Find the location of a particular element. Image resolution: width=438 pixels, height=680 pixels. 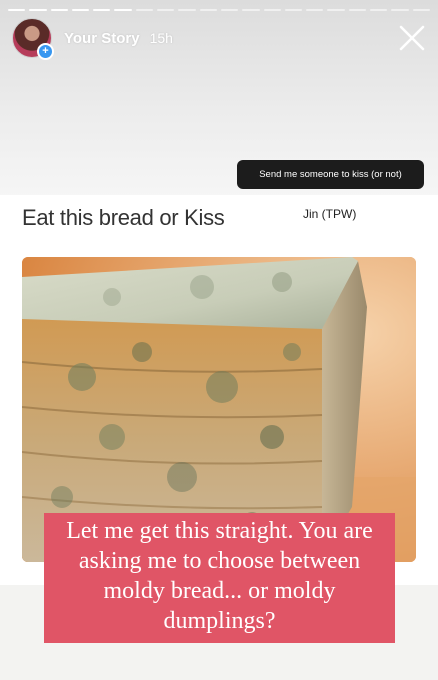

plus-icon: + is located at coordinates (45, 51).